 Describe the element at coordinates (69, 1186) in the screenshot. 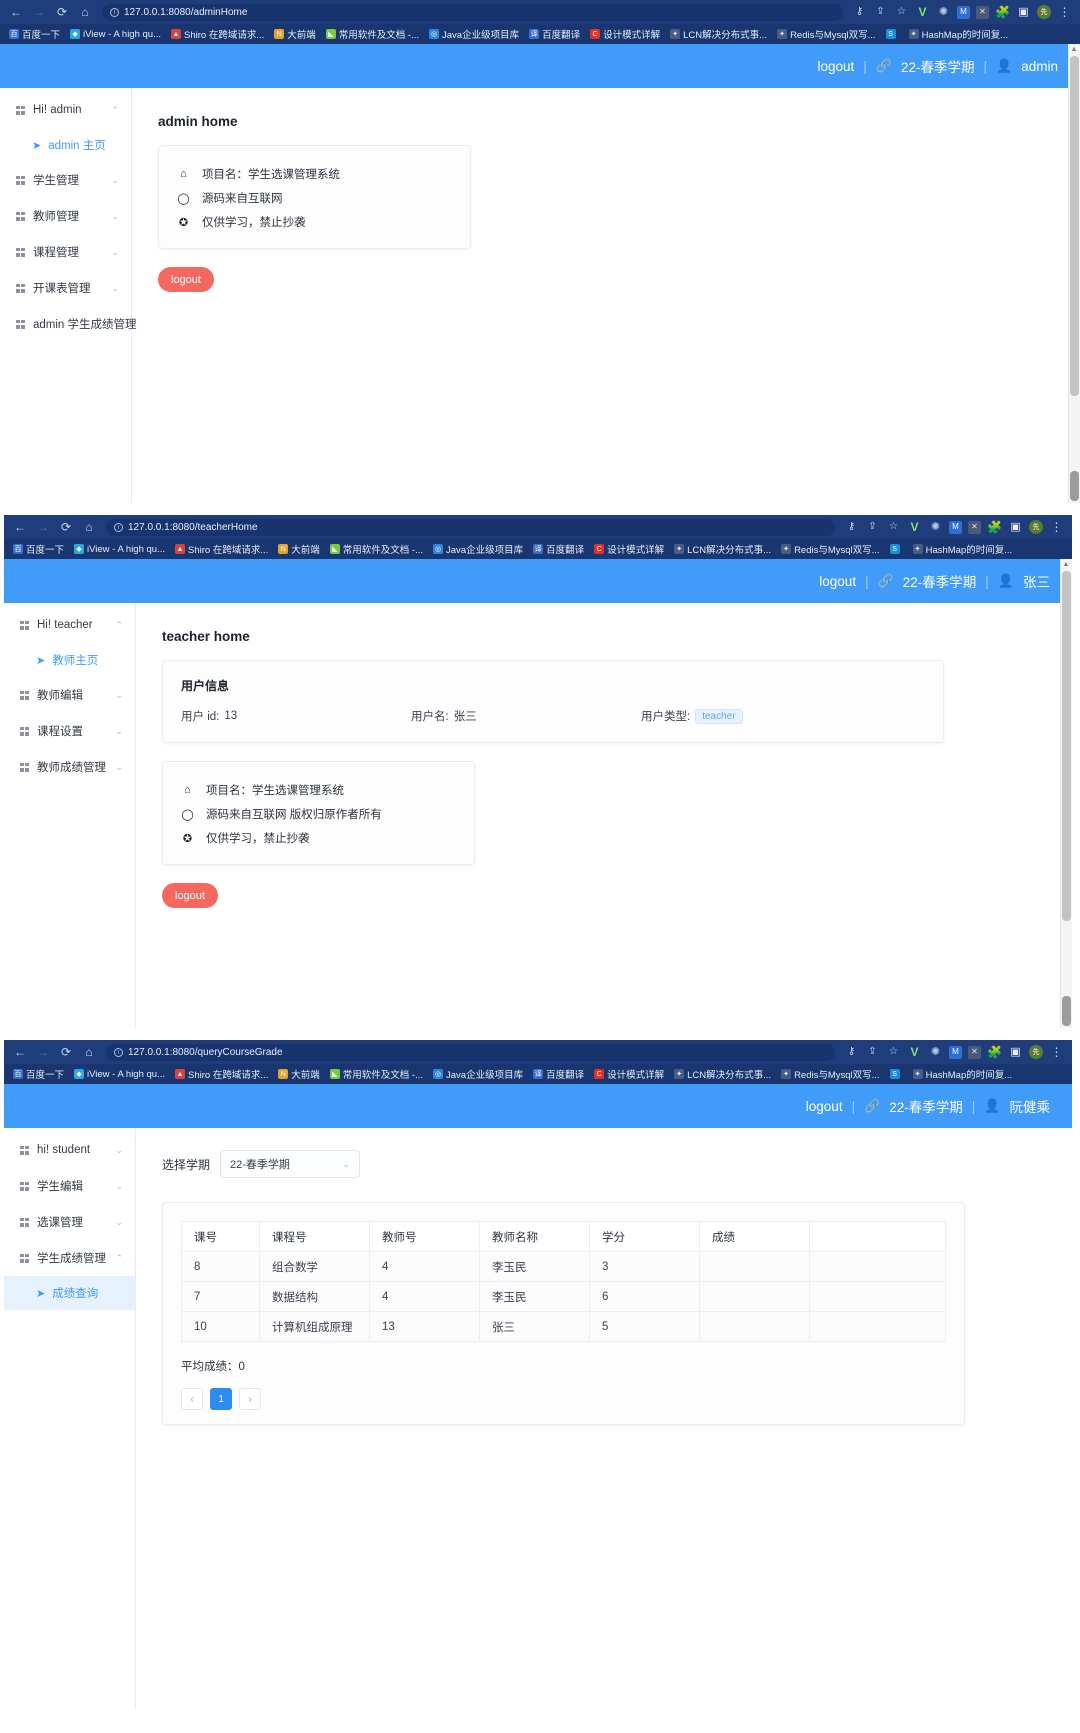

I see `sidebar-group-student-edit: 学生编辑 ⌄` at that location.